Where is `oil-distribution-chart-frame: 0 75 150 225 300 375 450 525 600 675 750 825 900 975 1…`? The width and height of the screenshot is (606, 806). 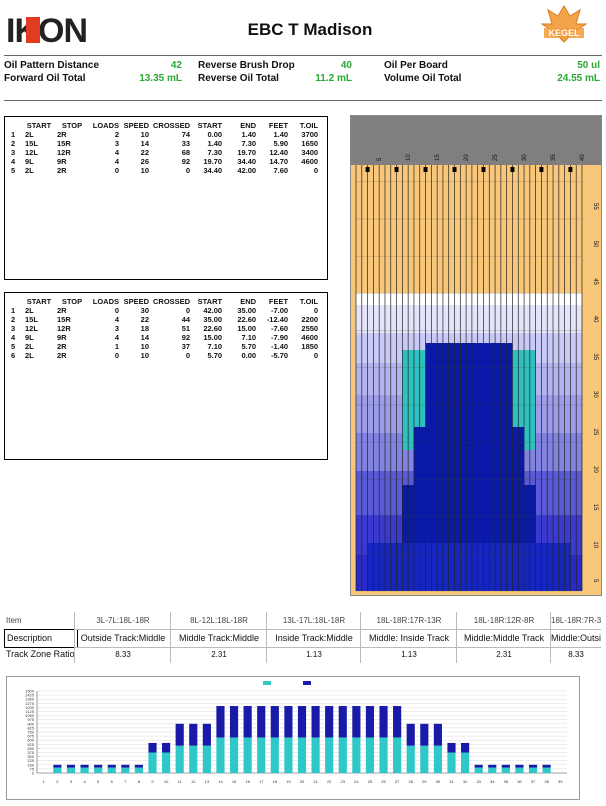
oil-distribution-chart-frame: 0 75 150 225 300 375 450 525 600 675 750 825 900 975 1… is located at coordinates (293, 738).